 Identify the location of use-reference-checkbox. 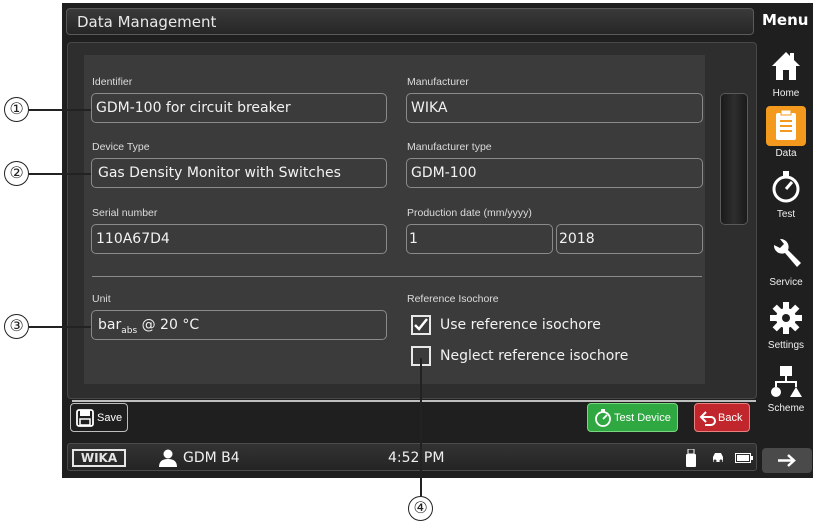
(421, 325).